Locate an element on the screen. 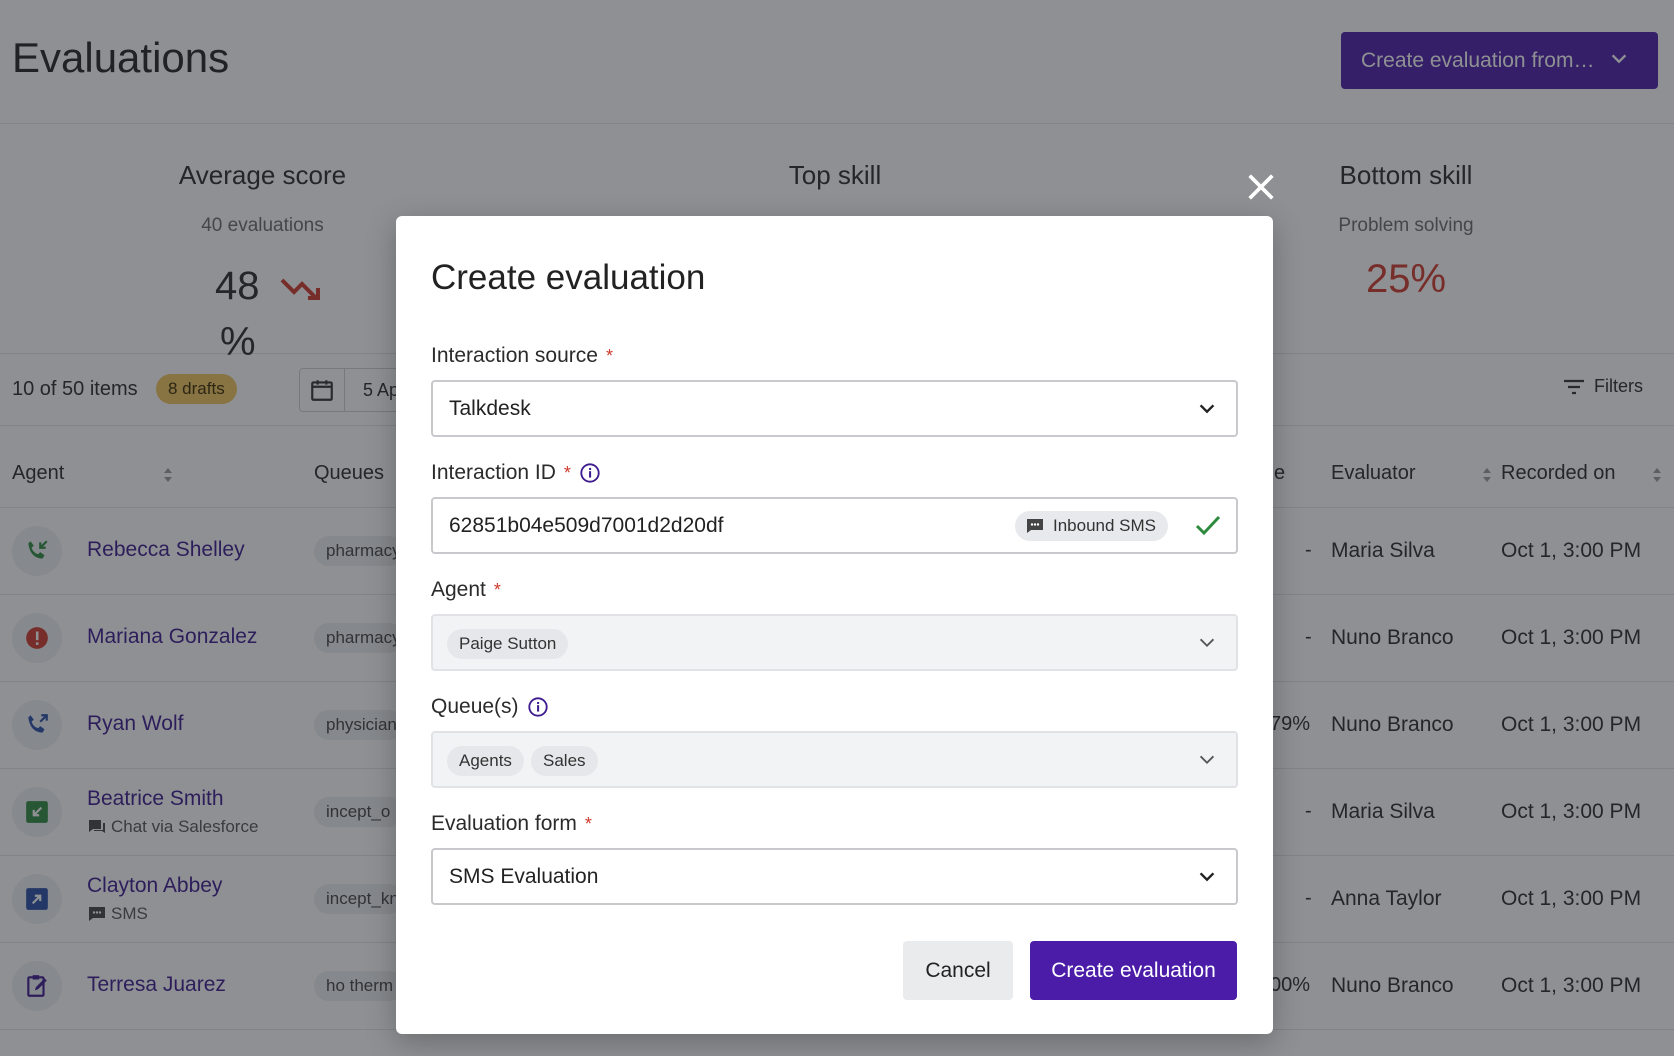 The width and height of the screenshot is (1674, 1056). close-icon is located at coordinates (1261, 187).